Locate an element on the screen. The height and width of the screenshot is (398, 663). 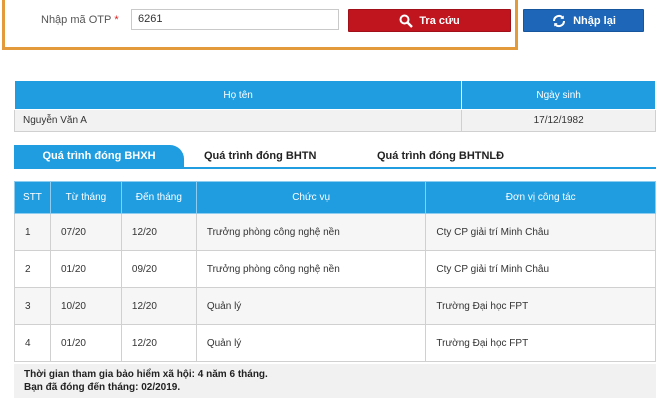
header-dob: Ngày sinh is located at coordinates (558, 95).